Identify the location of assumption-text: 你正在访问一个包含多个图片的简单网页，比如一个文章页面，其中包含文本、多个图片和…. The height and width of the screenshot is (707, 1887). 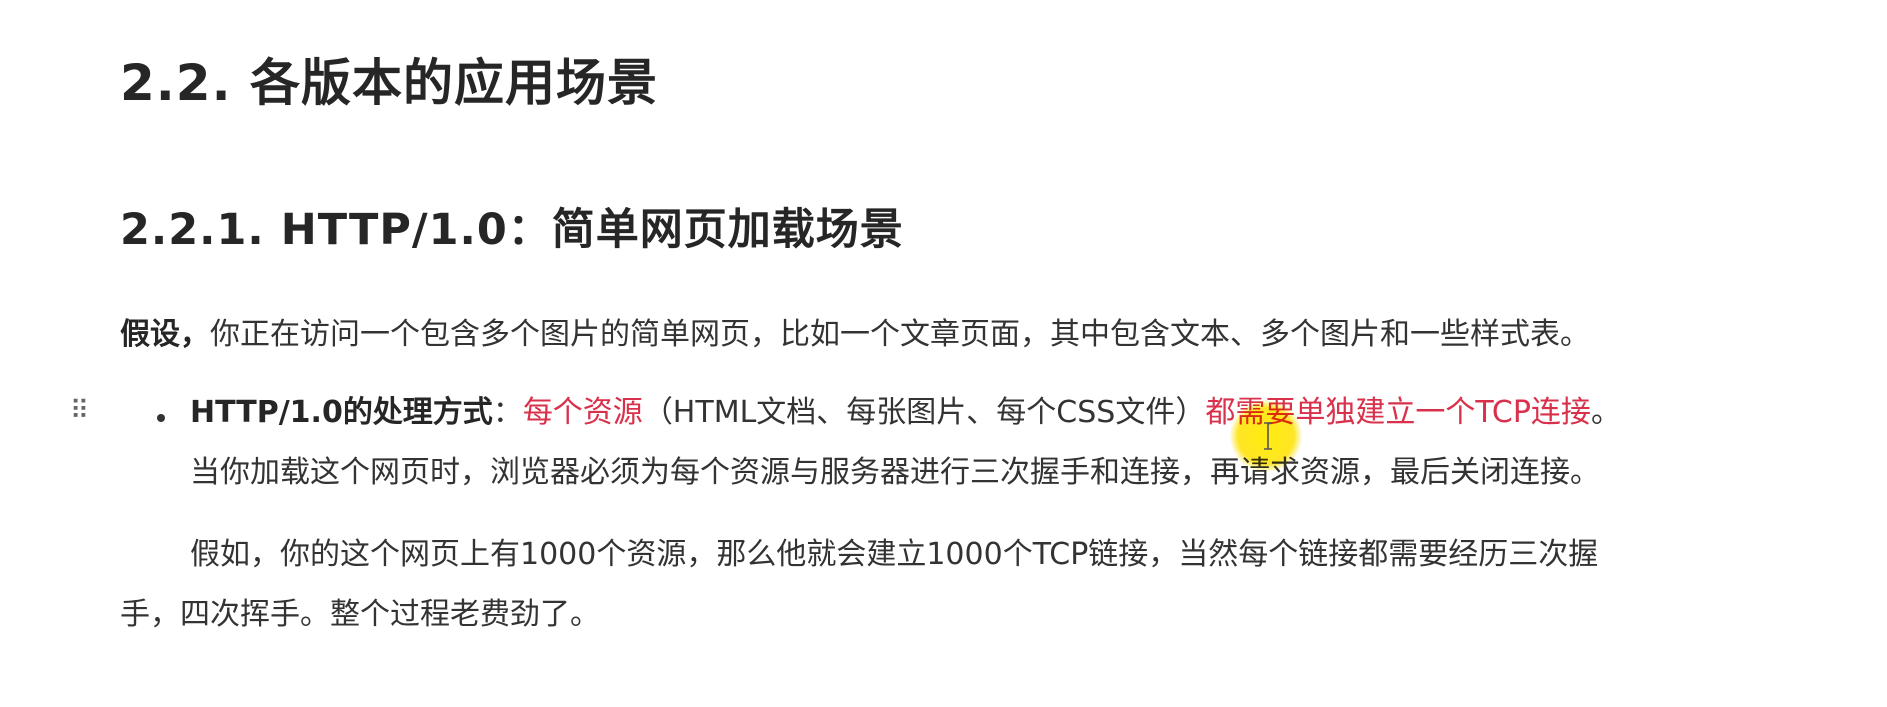
(900, 334).